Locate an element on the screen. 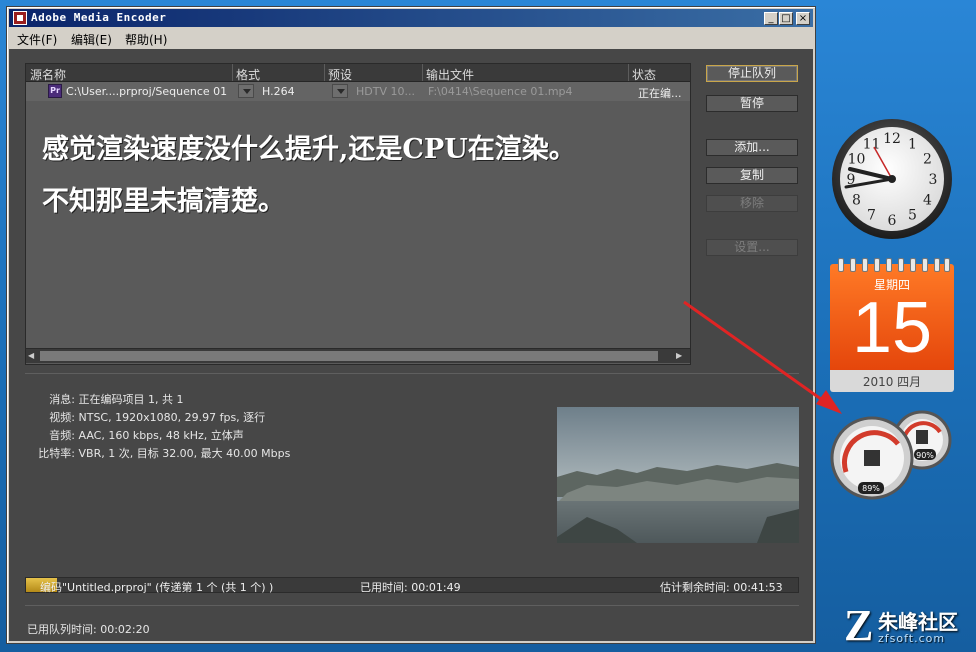 The image size is (976, 652). close-button: × is located at coordinates (803, 18).